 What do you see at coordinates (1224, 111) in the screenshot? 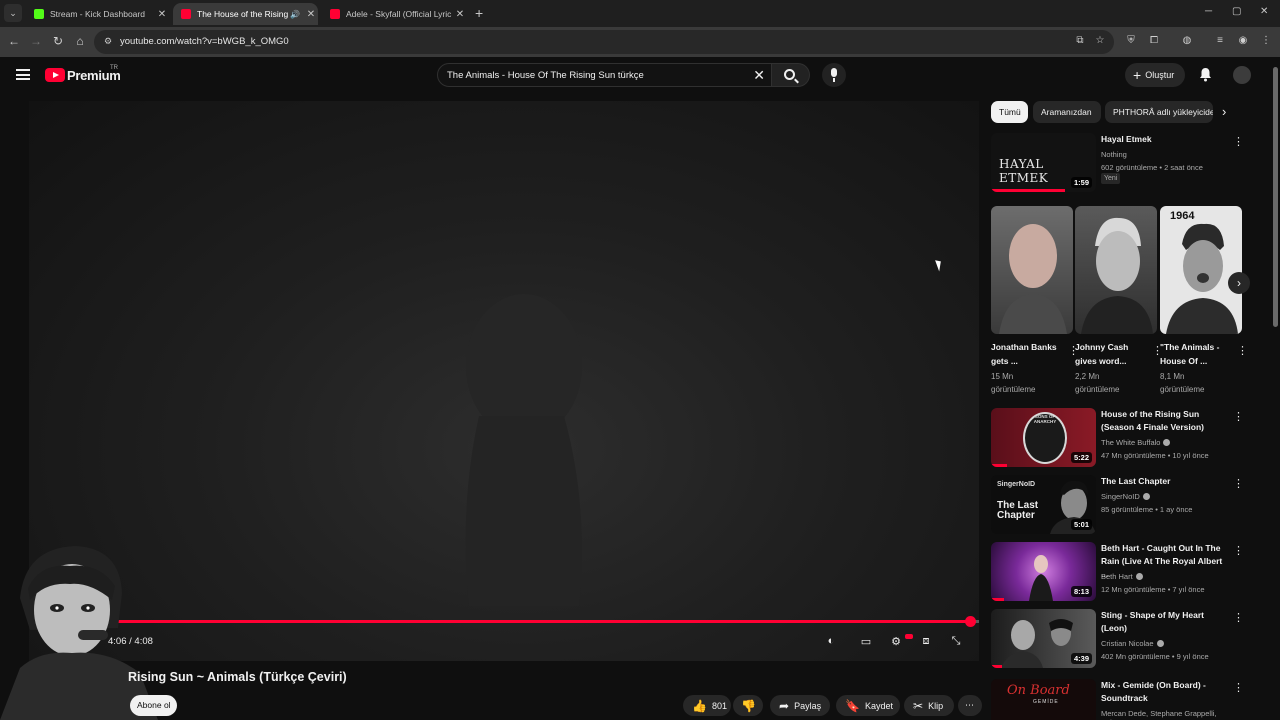
I see `chips-next-icon: ›` at bounding box center [1224, 111].